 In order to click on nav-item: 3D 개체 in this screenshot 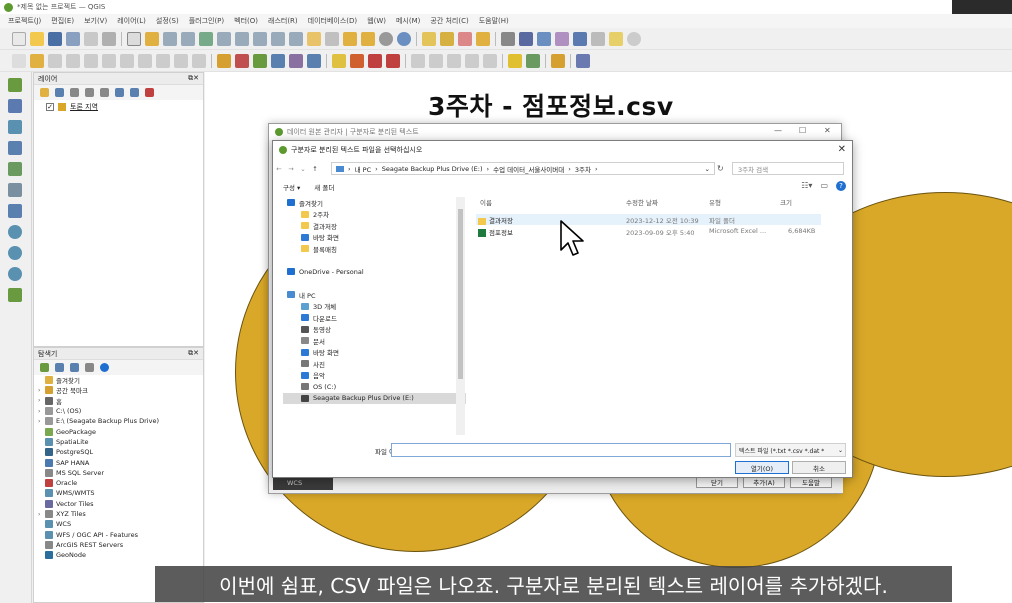, I will do `click(374, 307)`.